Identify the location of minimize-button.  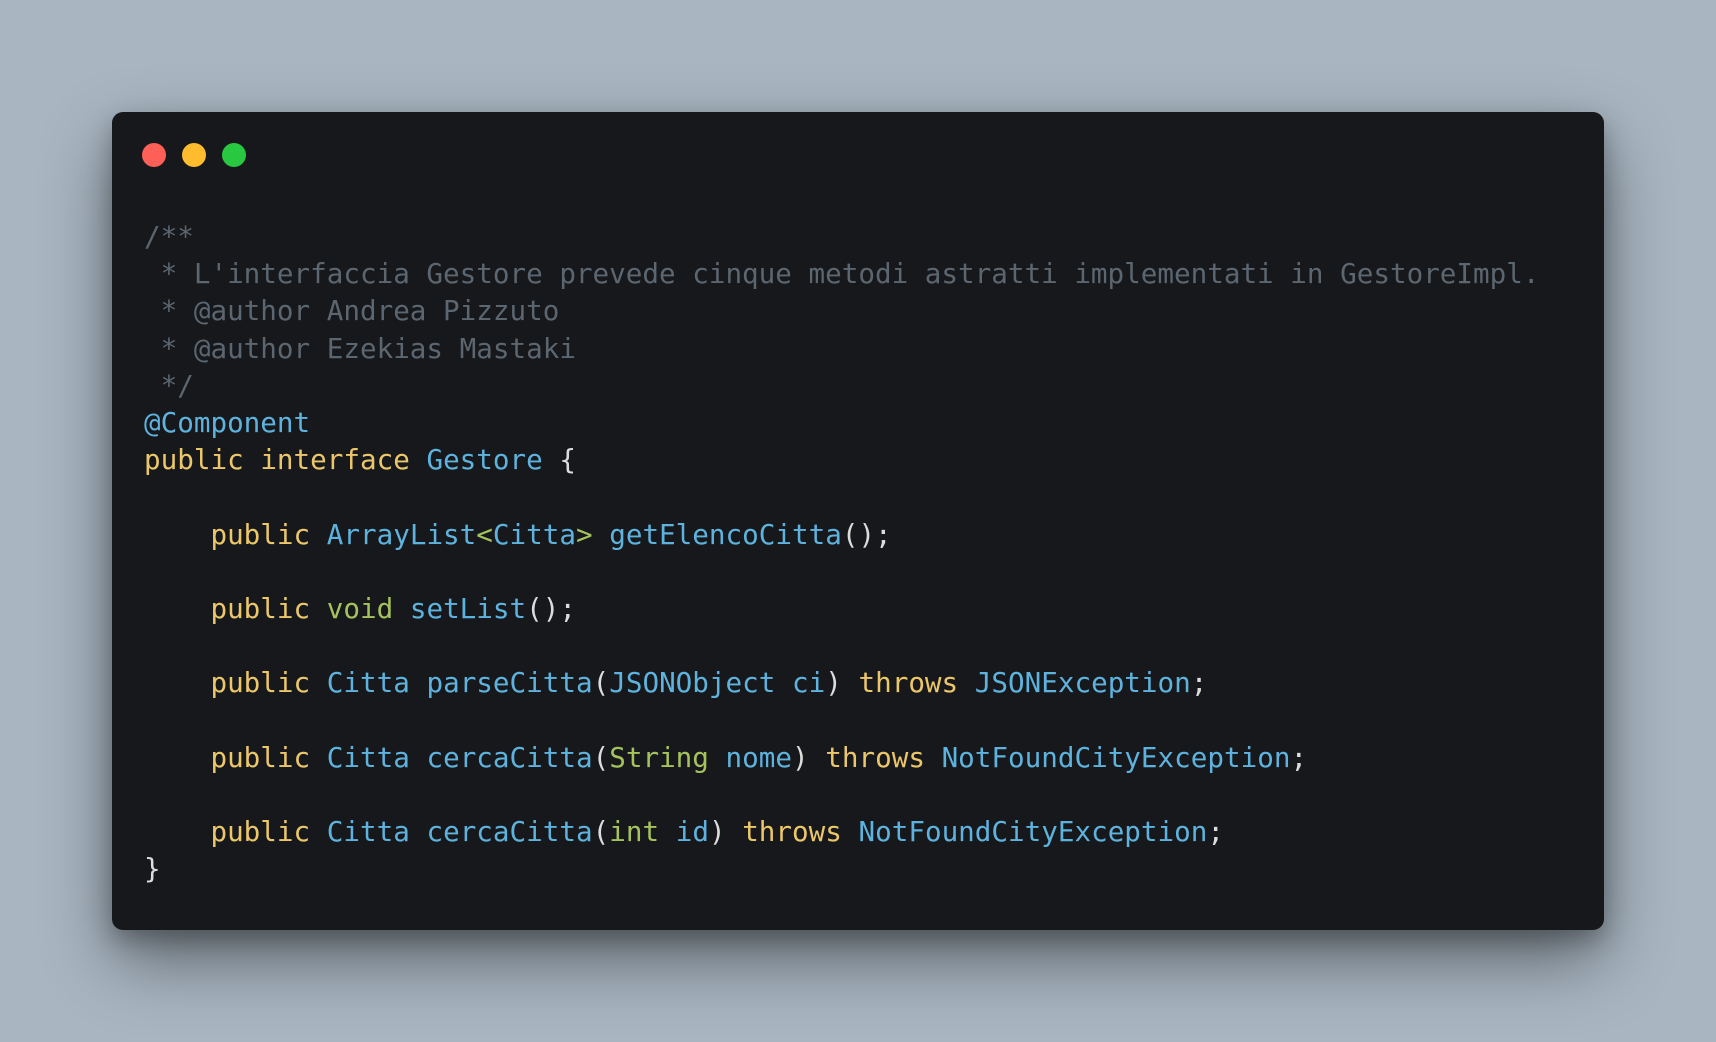
(194, 155).